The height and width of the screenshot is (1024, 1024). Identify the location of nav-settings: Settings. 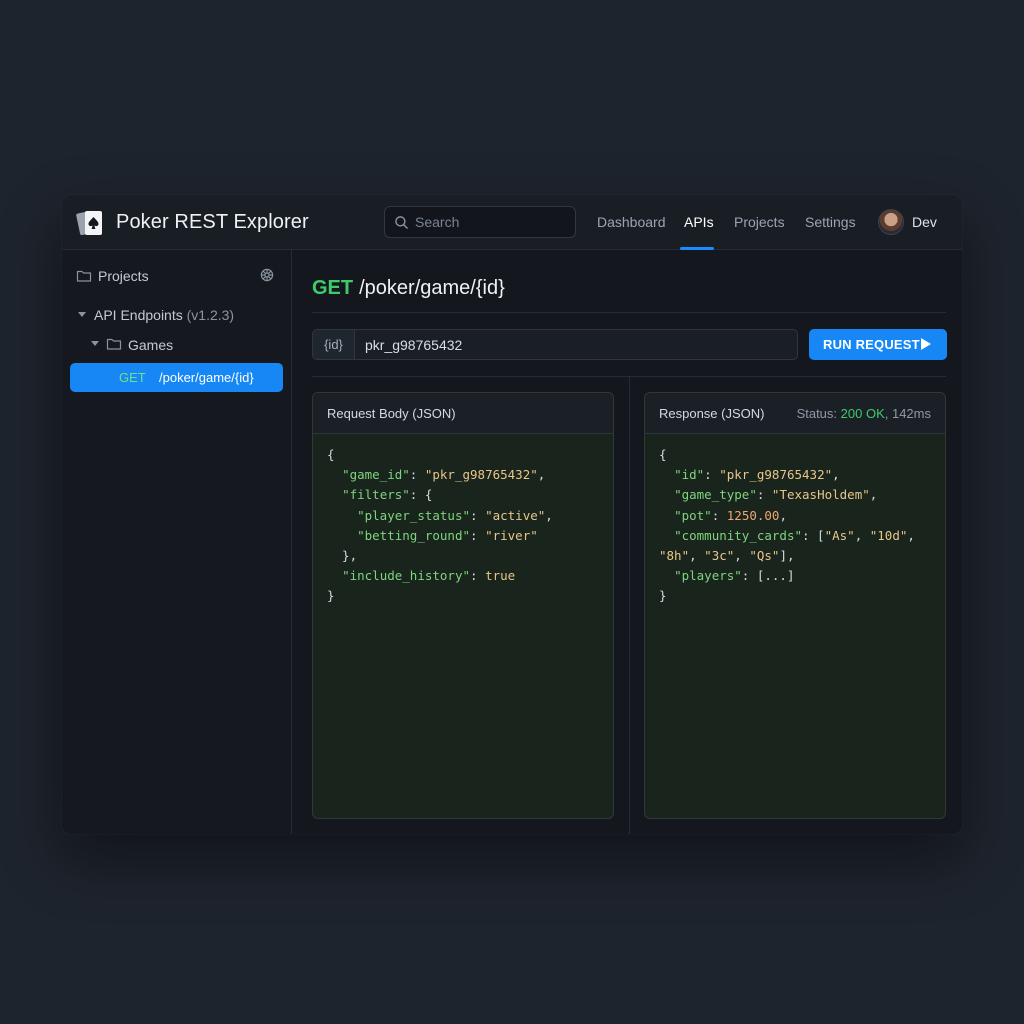
(830, 222).